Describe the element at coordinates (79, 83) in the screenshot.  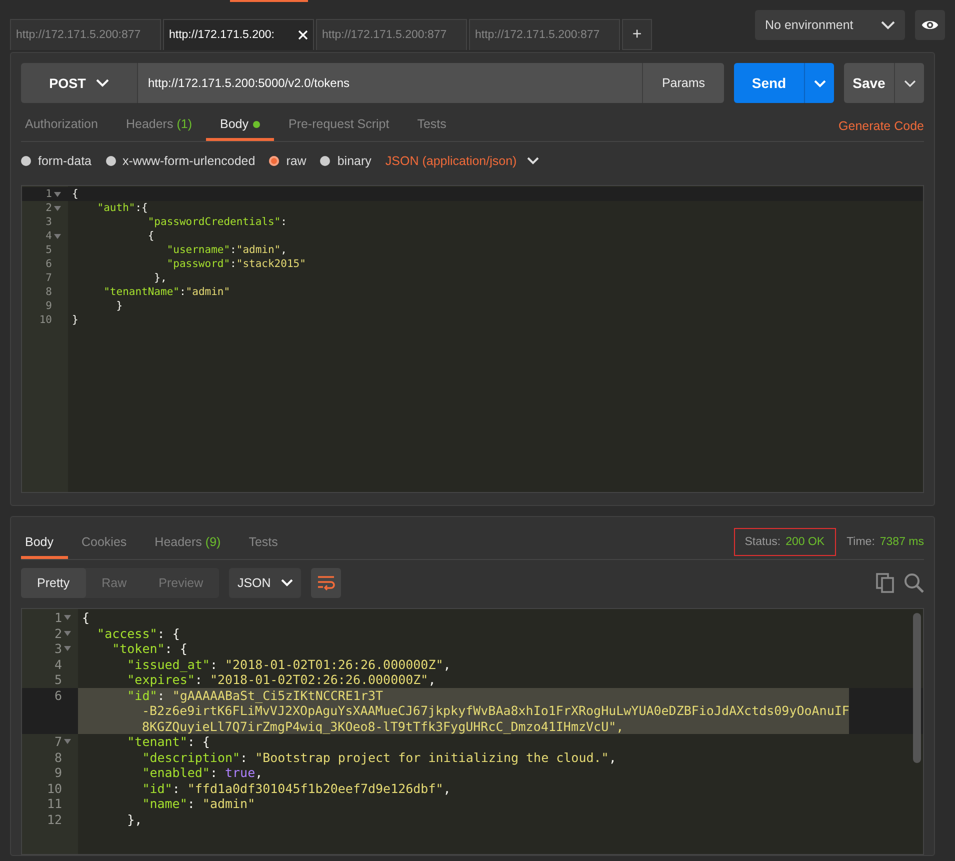
I see `method-dropdown: POST` at that location.